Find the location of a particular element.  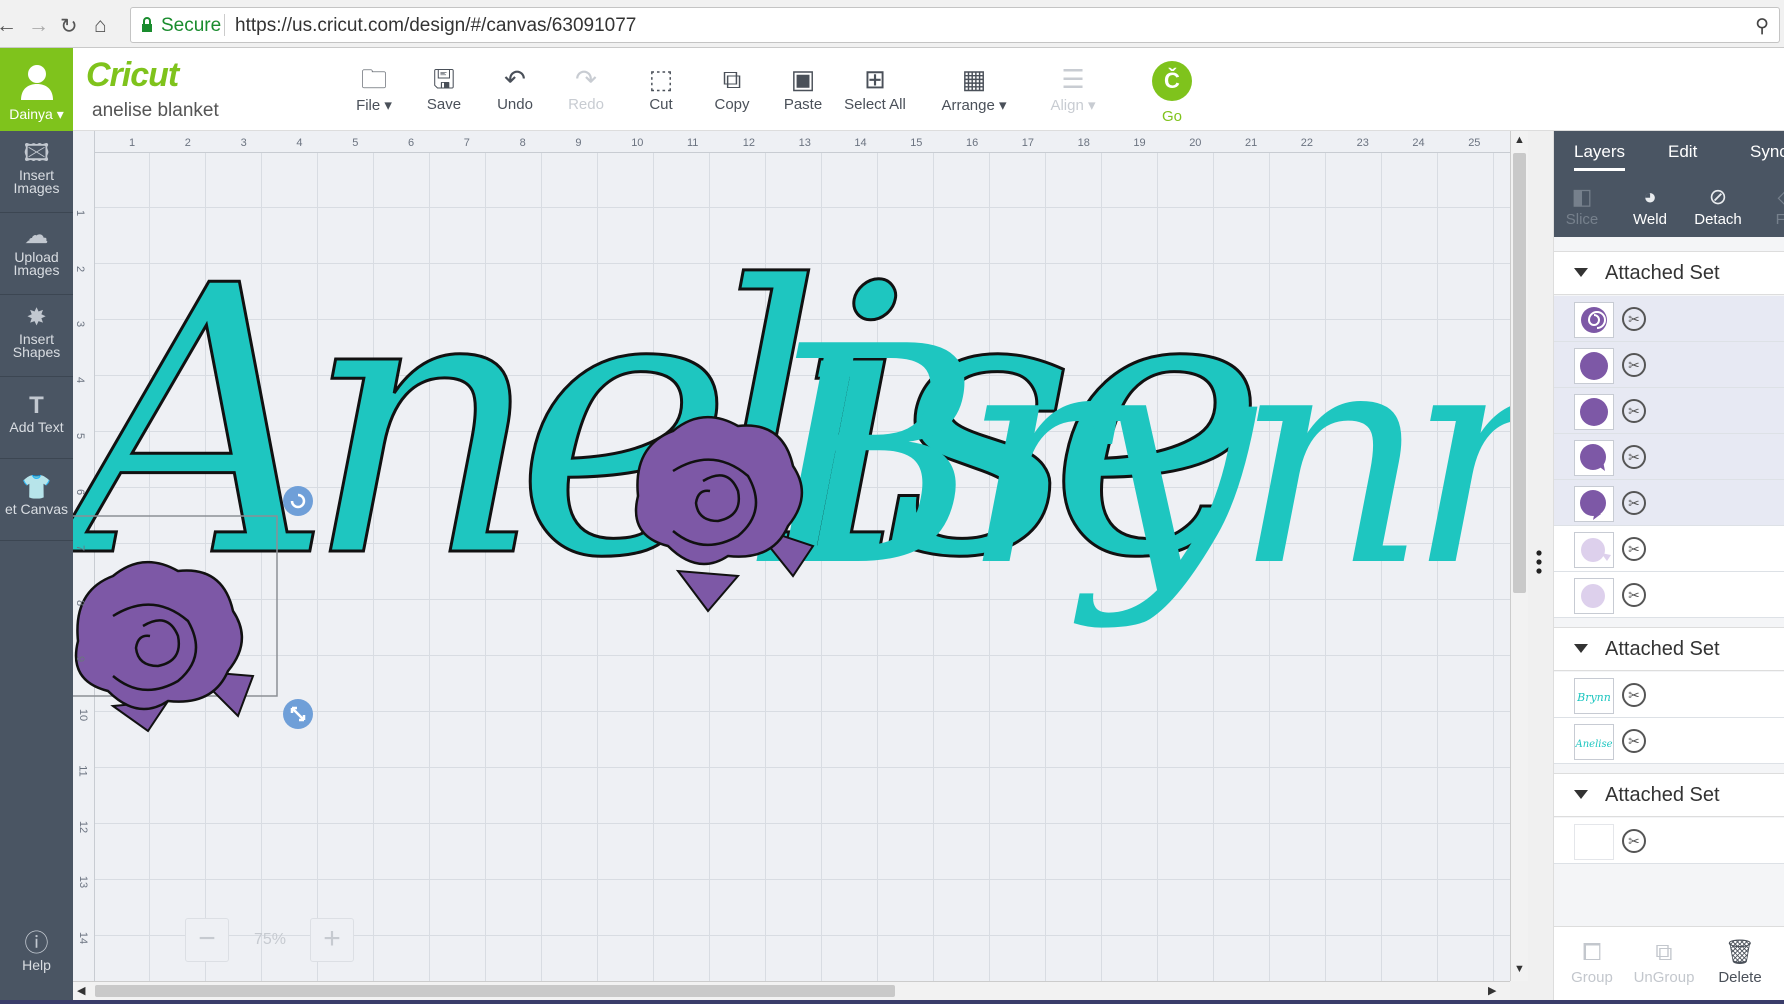

zoom-level: 75% is located at coordinates (270, 939).